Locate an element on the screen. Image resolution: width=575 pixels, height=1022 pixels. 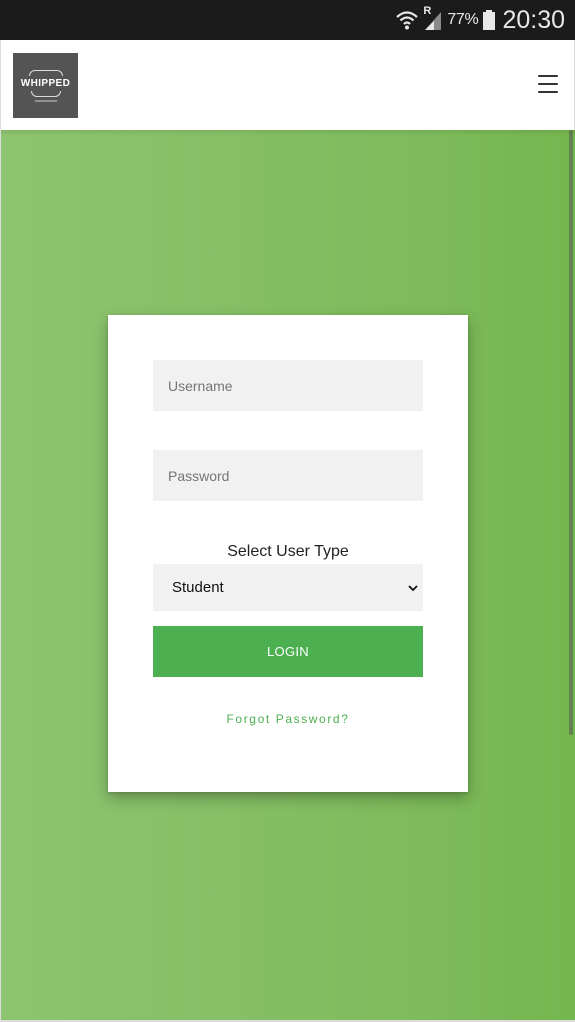
logo-subtext is located at coordinates (45, 100).